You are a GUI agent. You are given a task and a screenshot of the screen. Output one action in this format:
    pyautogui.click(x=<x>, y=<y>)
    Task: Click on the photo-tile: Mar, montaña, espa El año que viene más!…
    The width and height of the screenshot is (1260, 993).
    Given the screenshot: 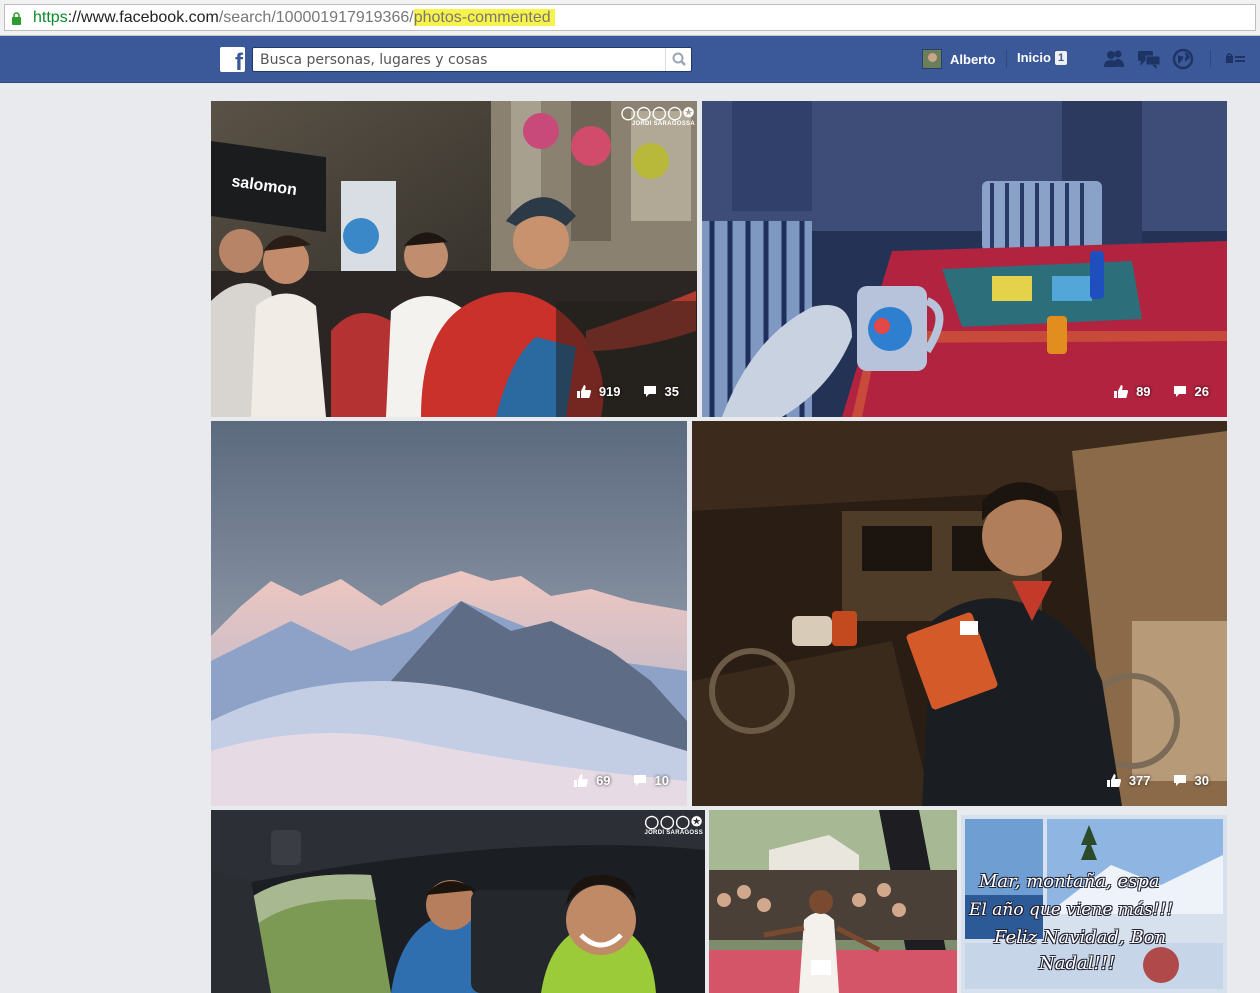 What is the action you would take?
    pyautogui.click(x=1094, y=904)
    